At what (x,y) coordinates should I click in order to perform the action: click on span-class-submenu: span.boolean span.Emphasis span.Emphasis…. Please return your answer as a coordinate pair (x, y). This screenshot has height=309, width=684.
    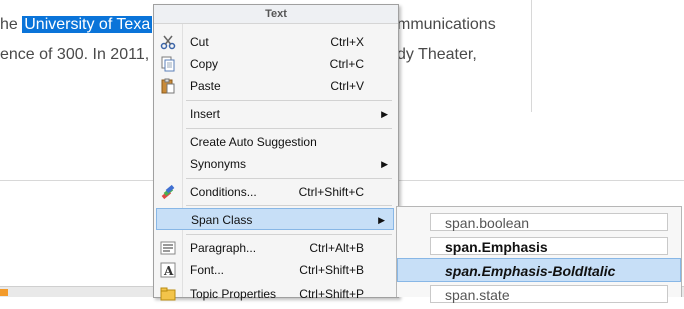
    Looking at the image, I should click on (539, 254).